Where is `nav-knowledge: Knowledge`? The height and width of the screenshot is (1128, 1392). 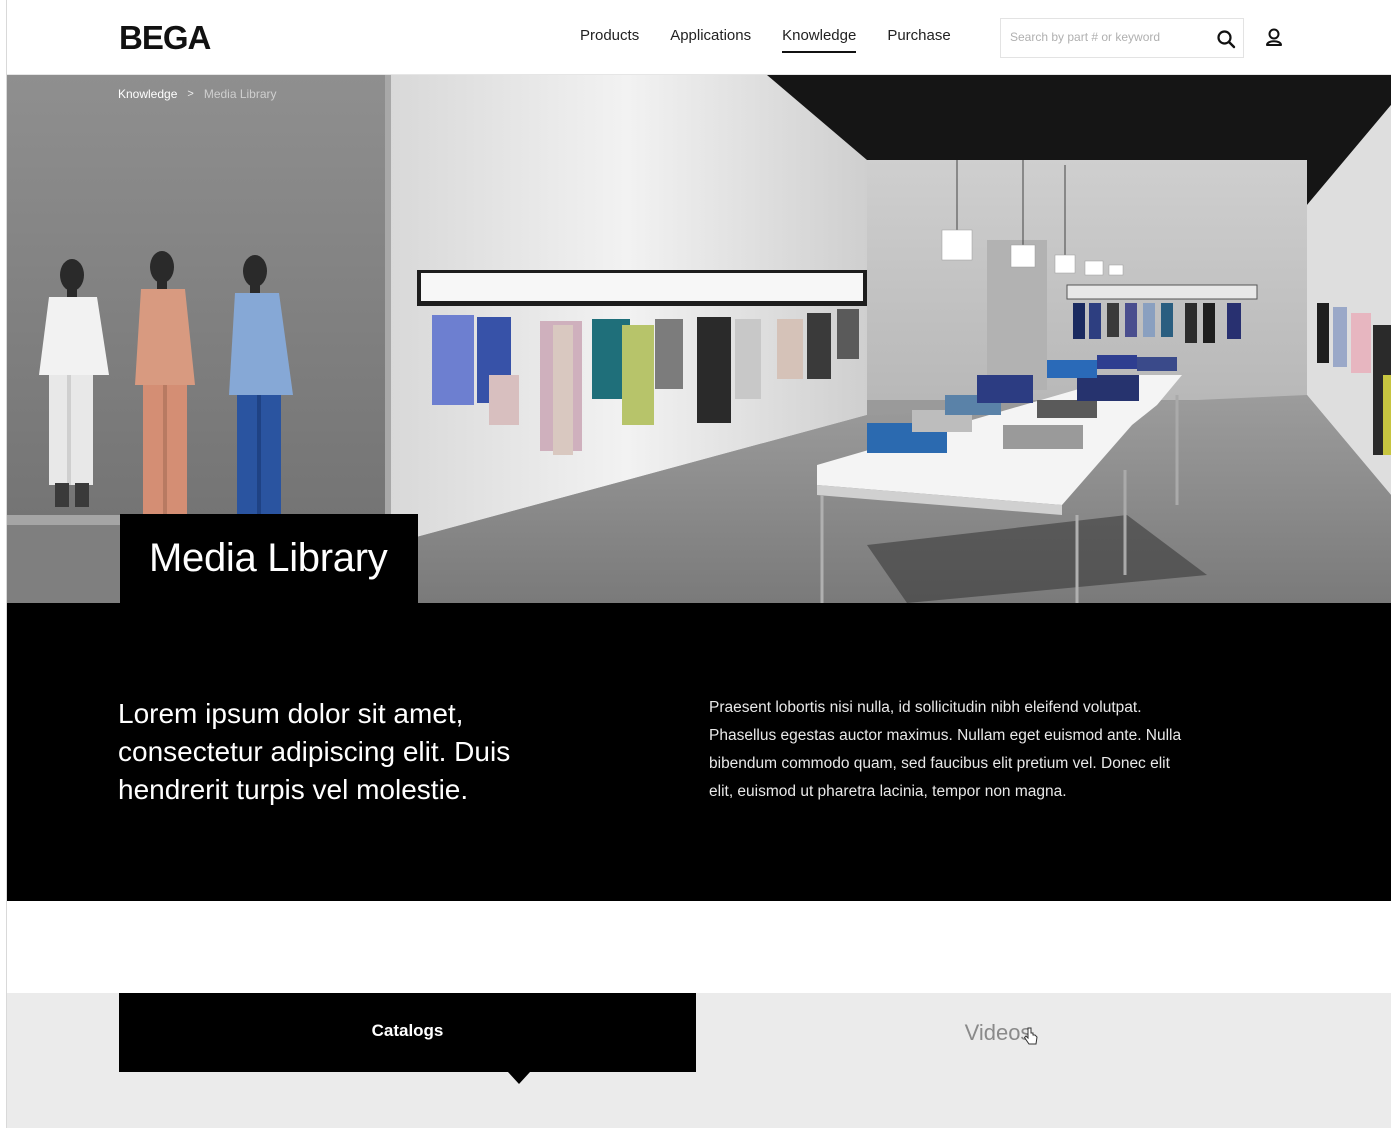 nav-knowledge: Knowledge is located at coordinates (819, 40).